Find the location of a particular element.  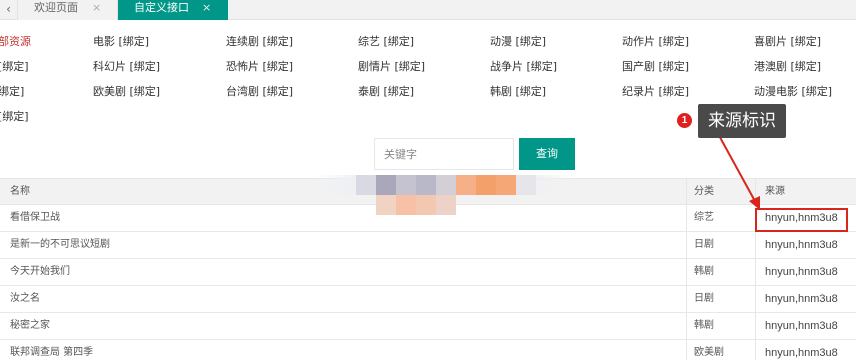

category-link: 连续剧 [绑定] is located at coordinates (259, 42).